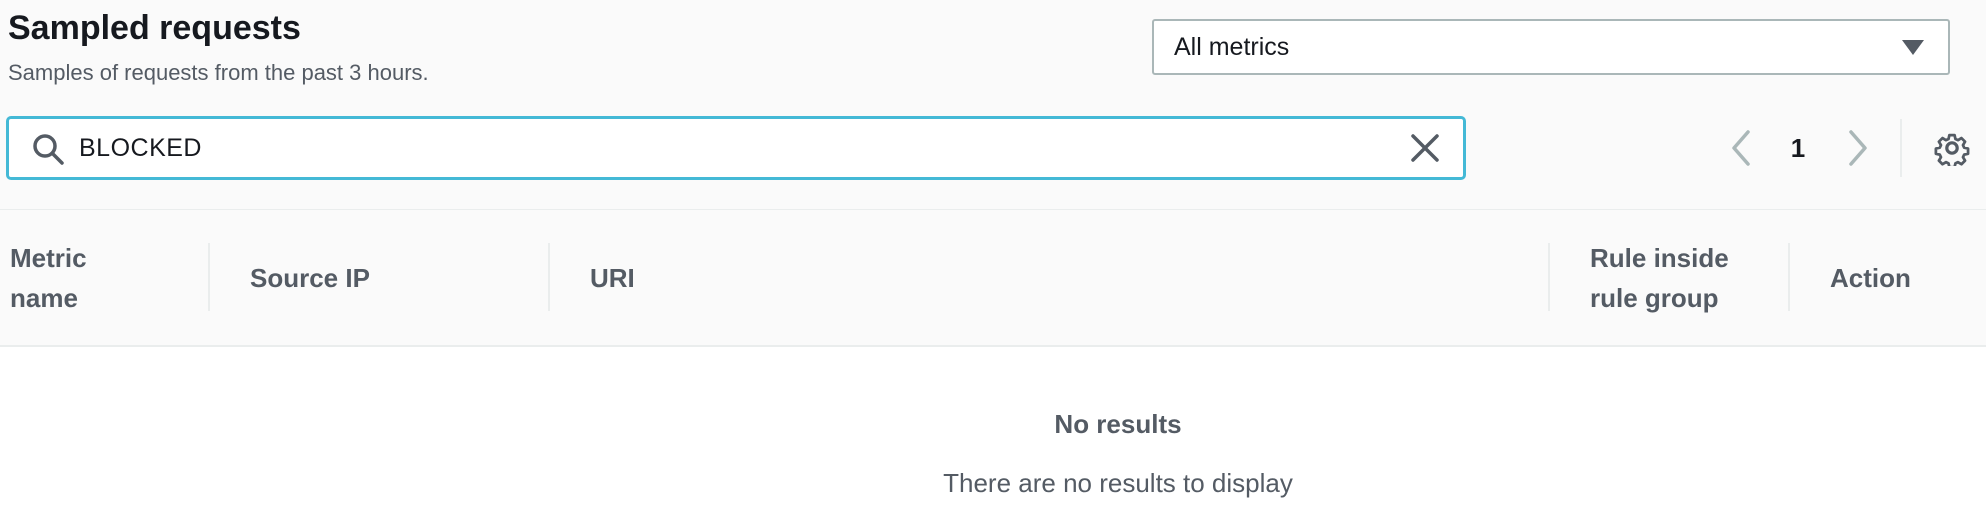  Describe the element at coordinates (1741, 148) in the screenshot. I see `chevron-left-icon` at that location.